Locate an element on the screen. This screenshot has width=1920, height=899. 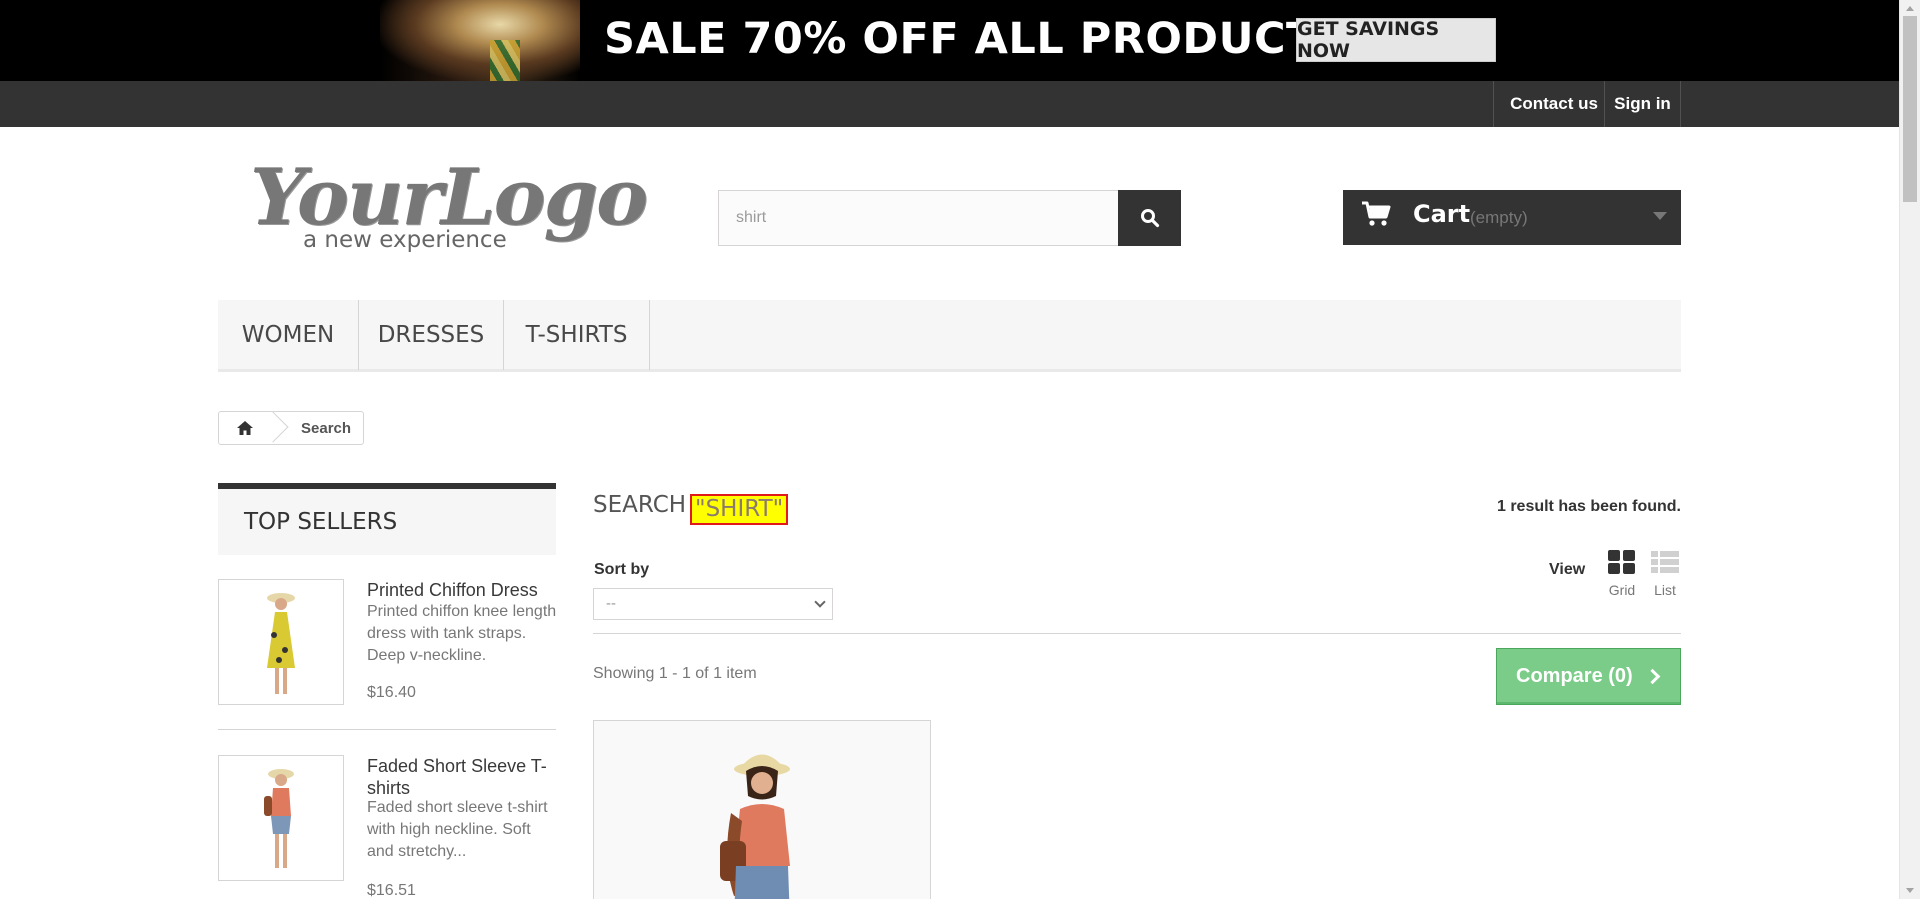
product-image is located at coordinates (762, 810).